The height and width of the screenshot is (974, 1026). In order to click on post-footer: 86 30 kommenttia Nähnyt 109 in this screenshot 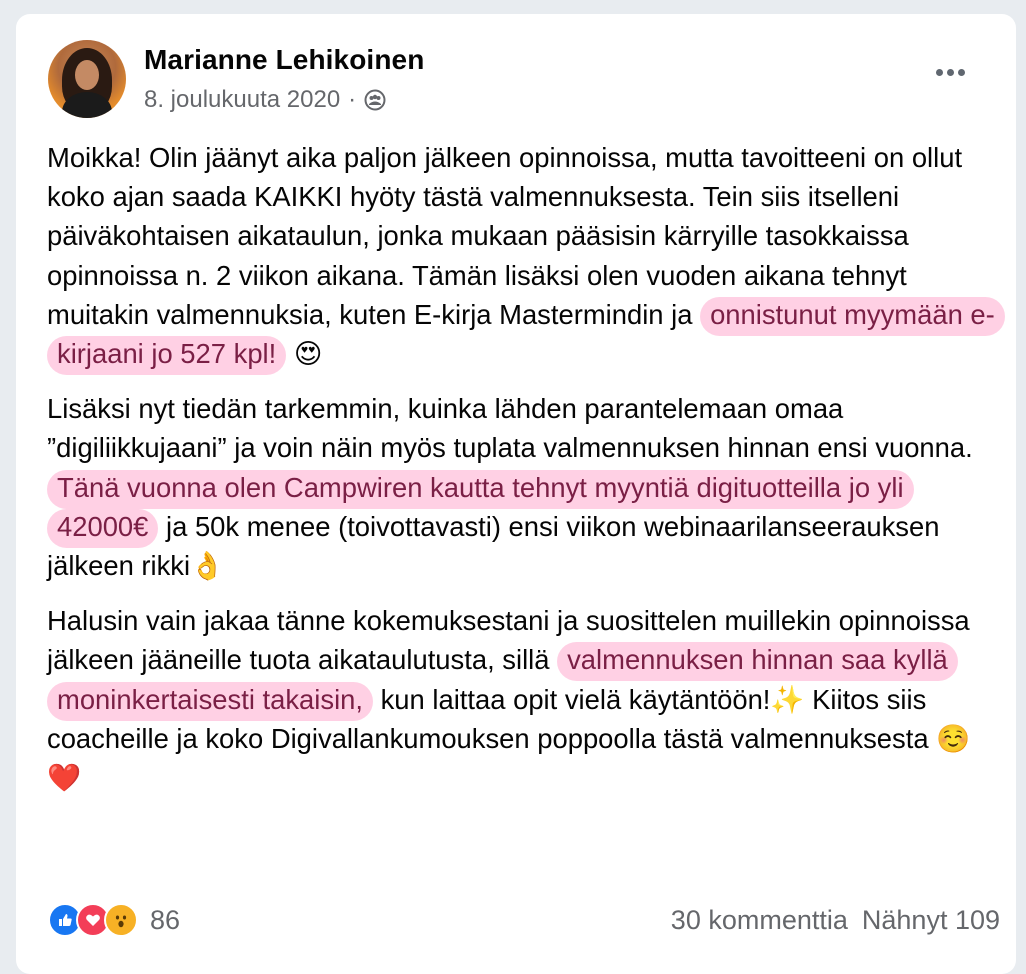, I will do `click(524, 920)`.